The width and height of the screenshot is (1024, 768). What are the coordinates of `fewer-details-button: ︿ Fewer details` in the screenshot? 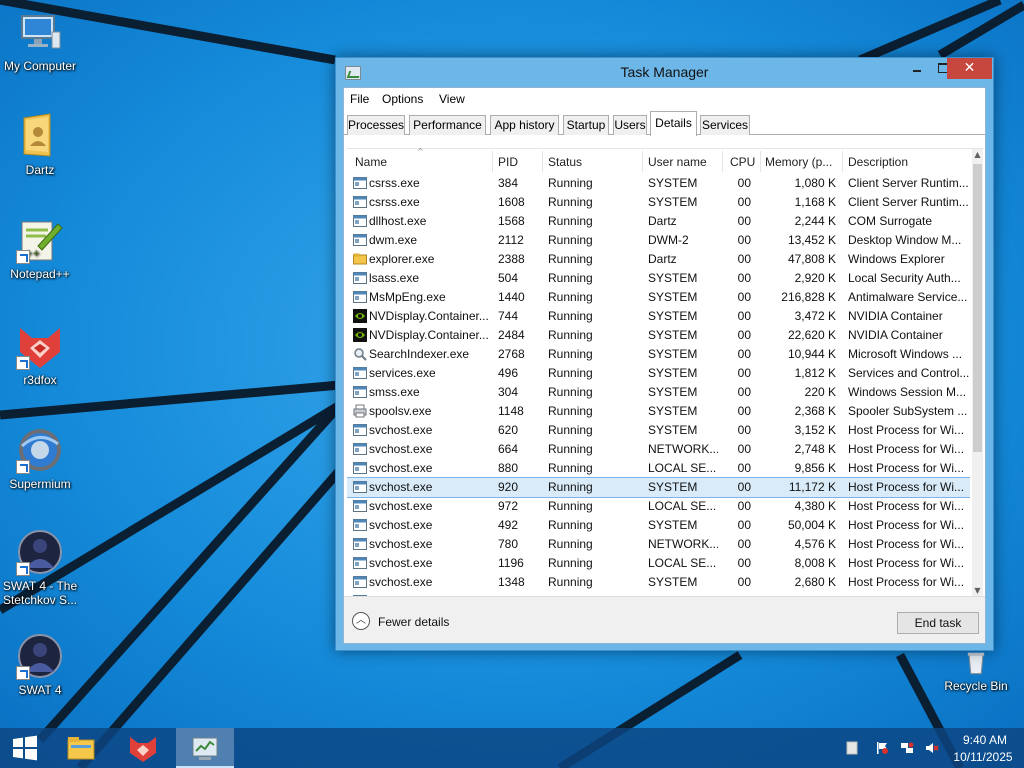 It's located at (407, 622).